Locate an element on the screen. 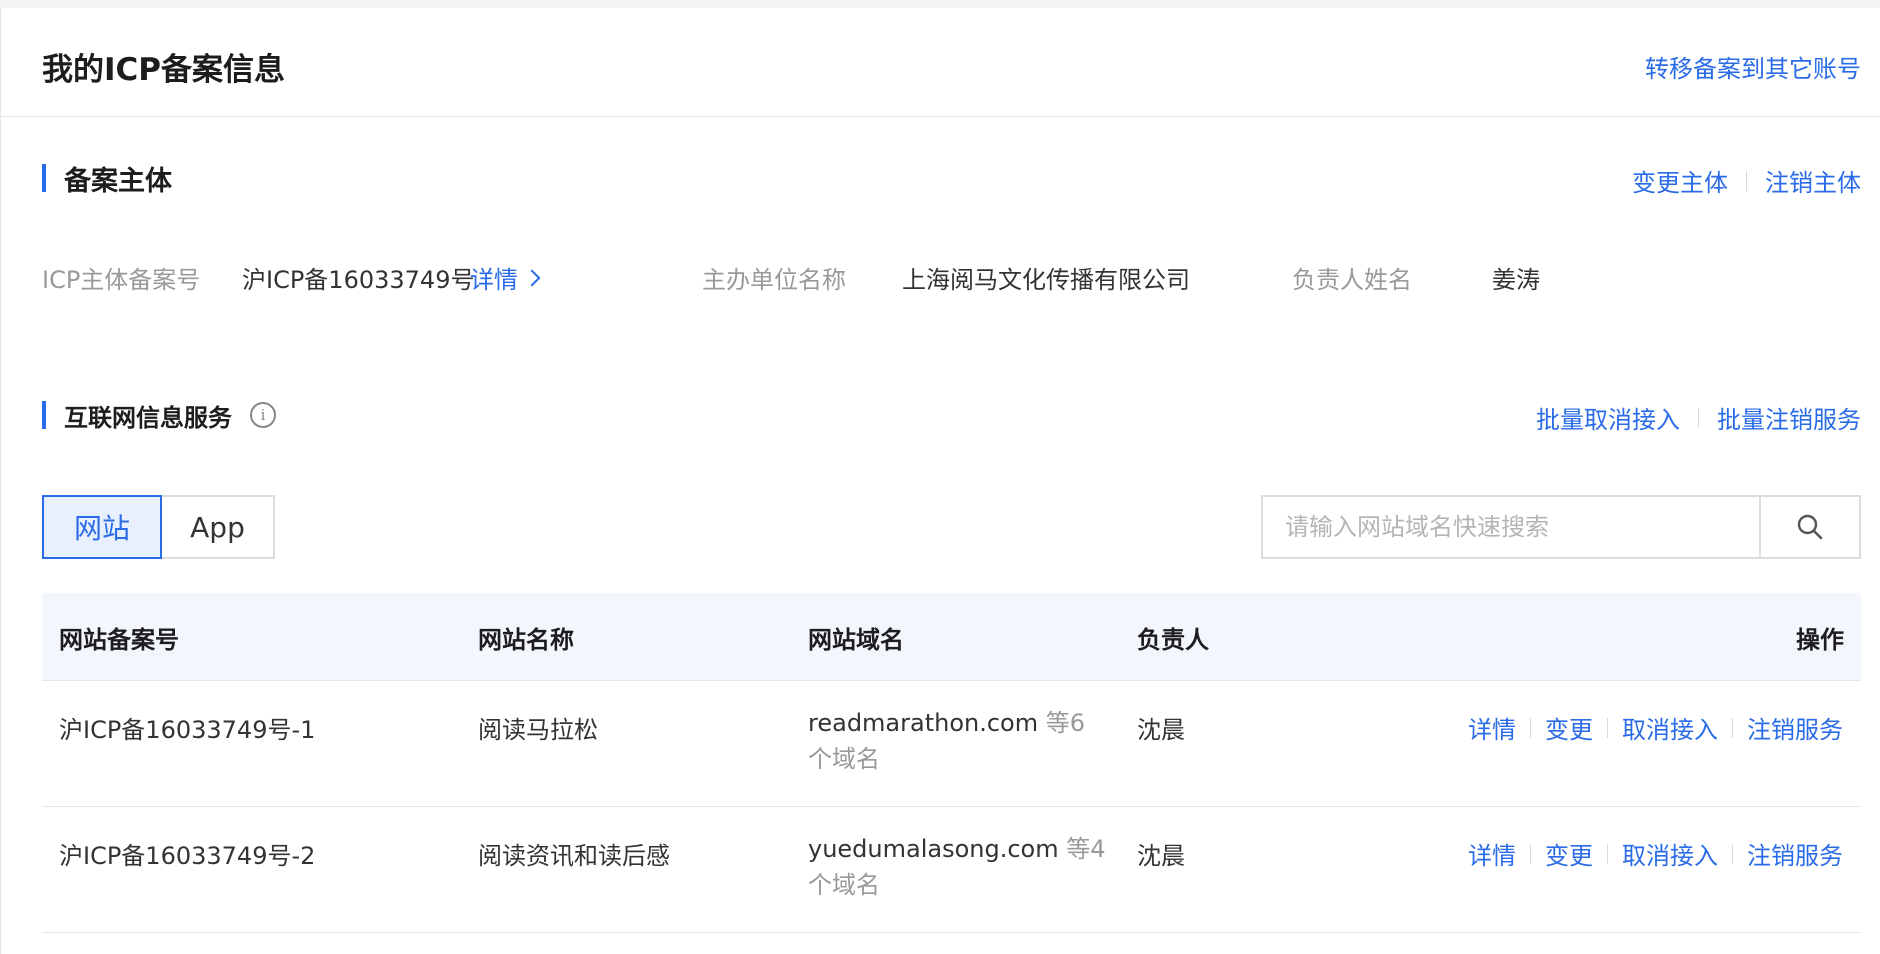  site-domain: yuedumalasong.com 等4个域名 is located at coordinates (958, 867).